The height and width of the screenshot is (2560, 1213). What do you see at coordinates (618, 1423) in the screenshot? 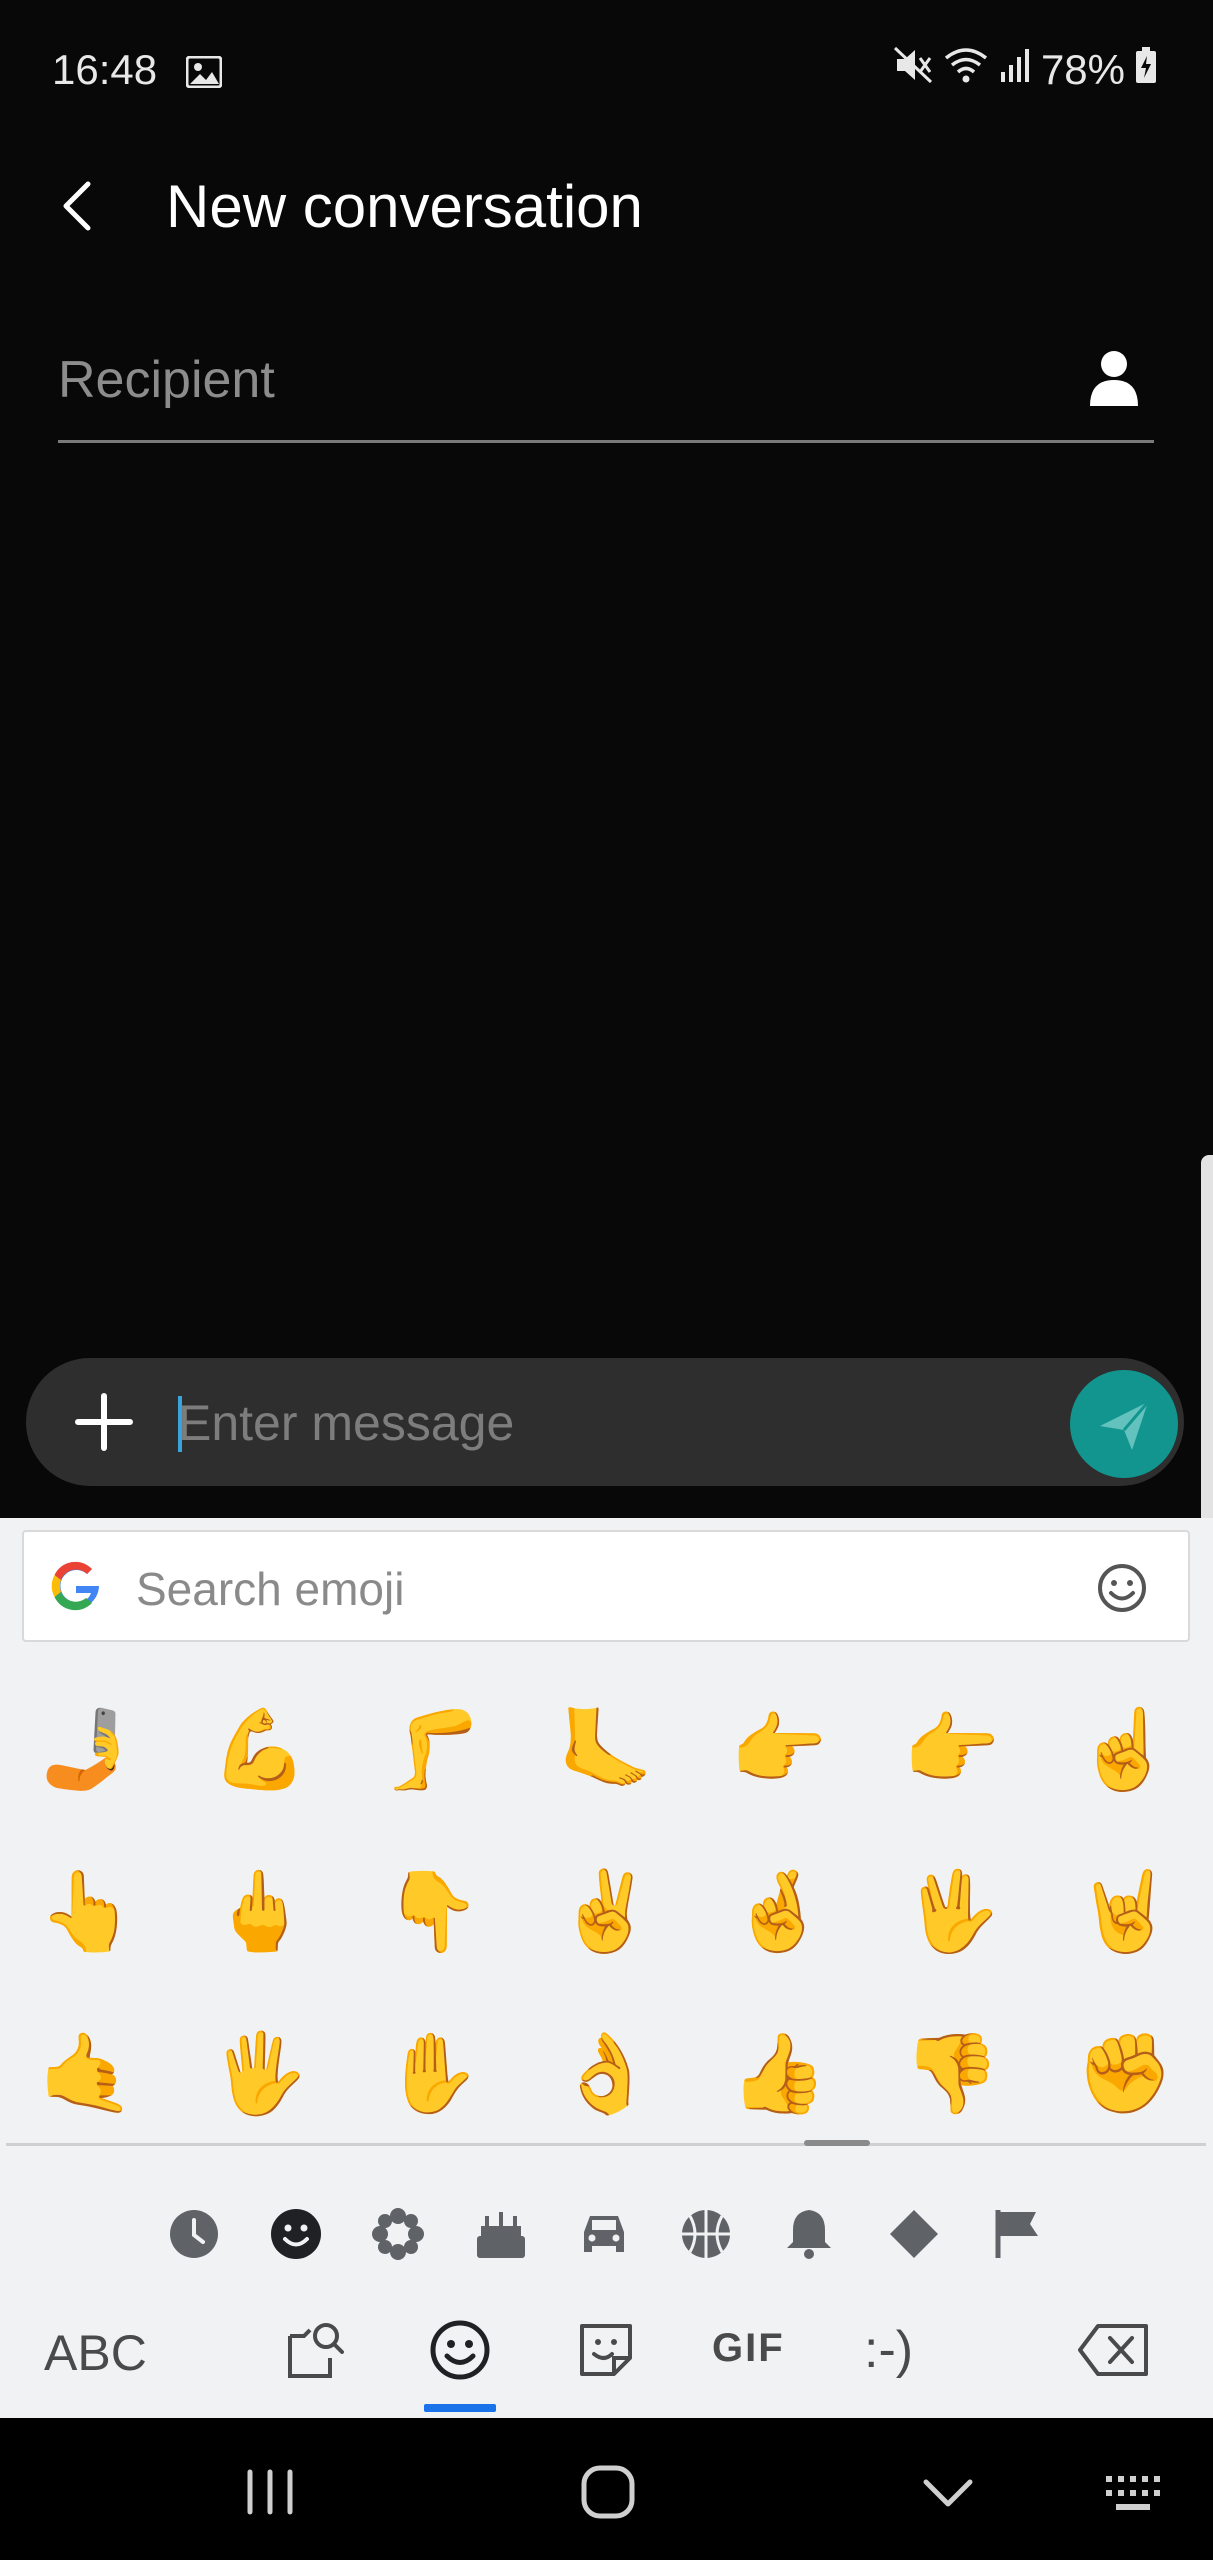
I see `message-input` at bounding box center [618, 1423].